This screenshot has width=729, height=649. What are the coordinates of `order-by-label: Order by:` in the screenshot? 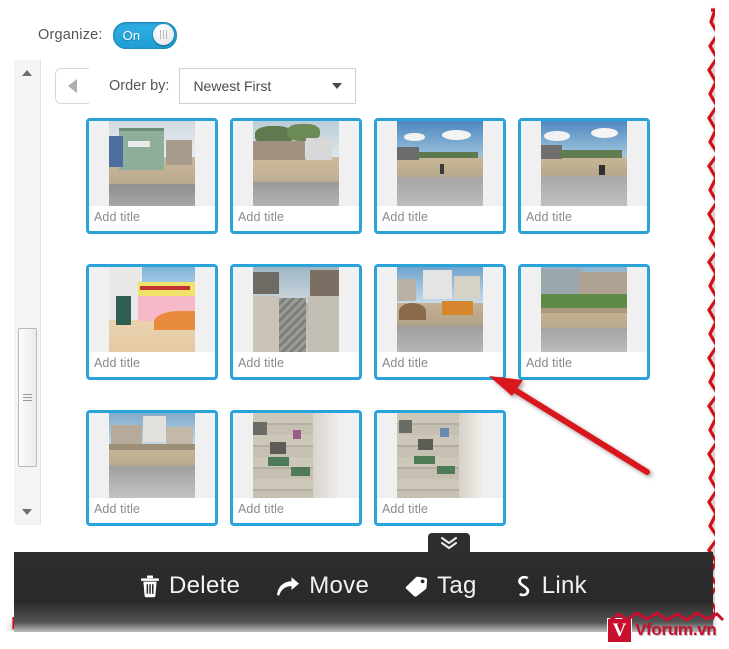 It's located at (139, 86).